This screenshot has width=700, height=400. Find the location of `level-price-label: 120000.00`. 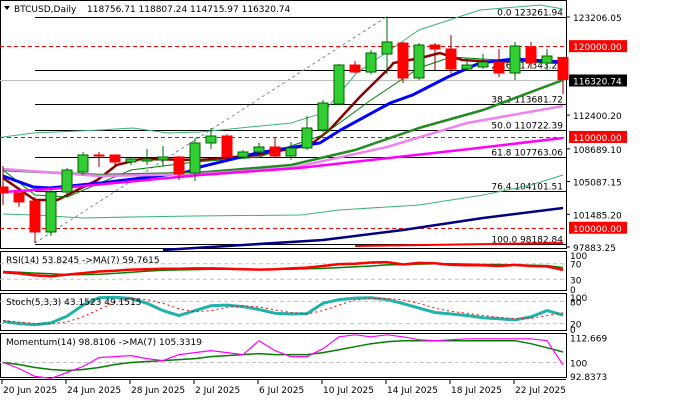

level-price-label: 120000.00 is located at coordinates (597, 48).